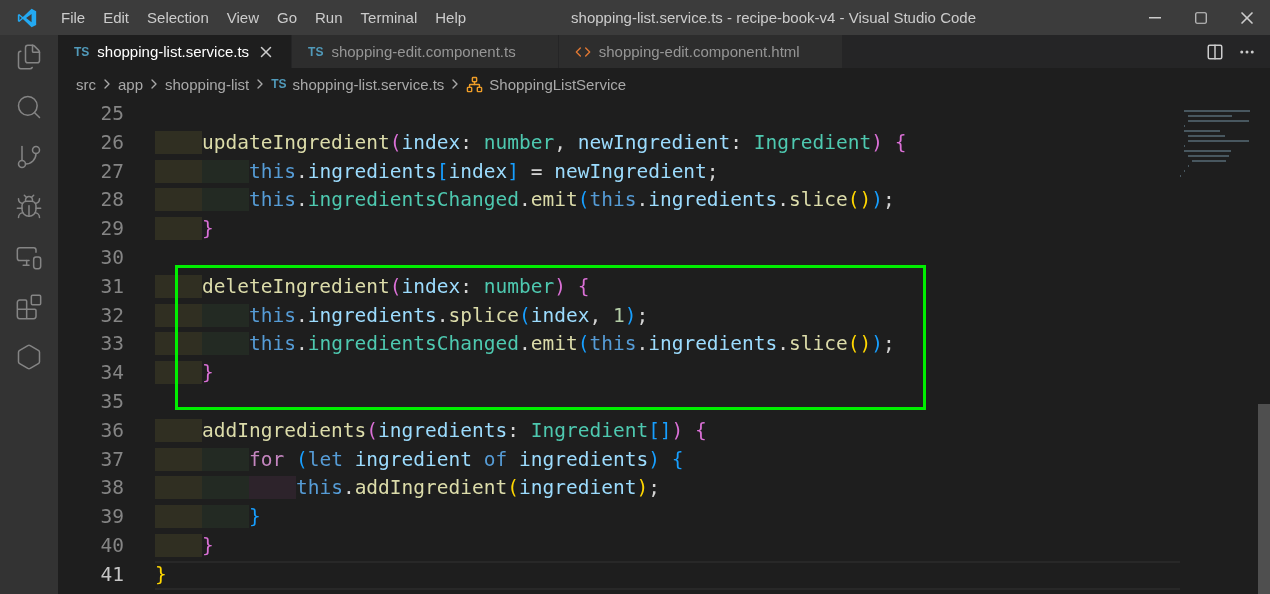  Describe the element at coordinates (667, 287) in the screenshot. I see `code-line: deleteIngredient(index: number) {` at that location.